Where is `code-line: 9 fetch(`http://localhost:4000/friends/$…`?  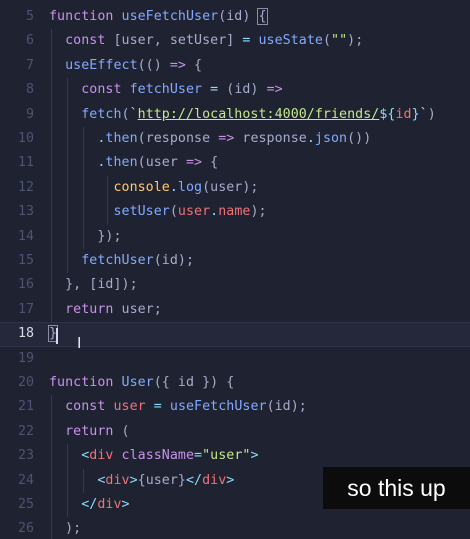
code-line: 9 fetch(`http://localhost:4000/friends/$… is located at coordinates (235, 114).